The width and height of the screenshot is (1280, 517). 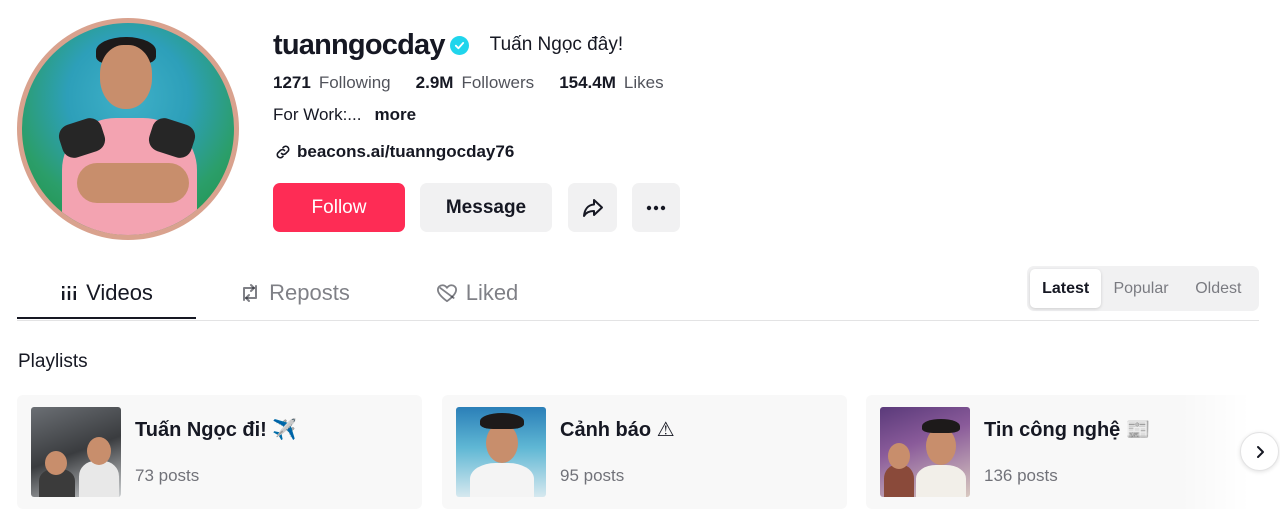 What do you see at coordinates (644, 452) in the screenshot?
I see `playlist-card: Cảnh báo ⚠ 95 posts` at bounding box center [644, 452].